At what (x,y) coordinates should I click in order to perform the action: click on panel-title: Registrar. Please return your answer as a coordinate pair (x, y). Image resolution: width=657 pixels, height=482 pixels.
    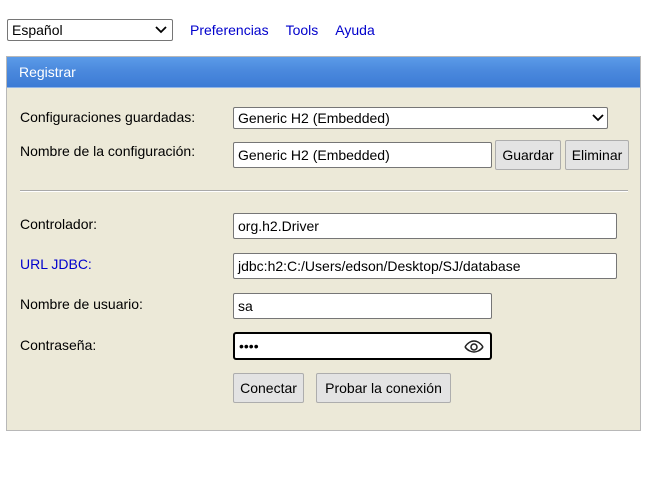
    Looking at the image, I should click on (323, 72).